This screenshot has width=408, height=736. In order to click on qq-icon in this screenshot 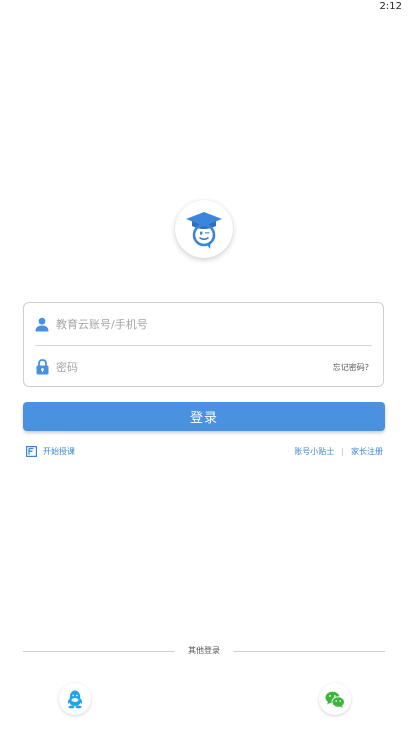, I will do `click(75, 699)`.